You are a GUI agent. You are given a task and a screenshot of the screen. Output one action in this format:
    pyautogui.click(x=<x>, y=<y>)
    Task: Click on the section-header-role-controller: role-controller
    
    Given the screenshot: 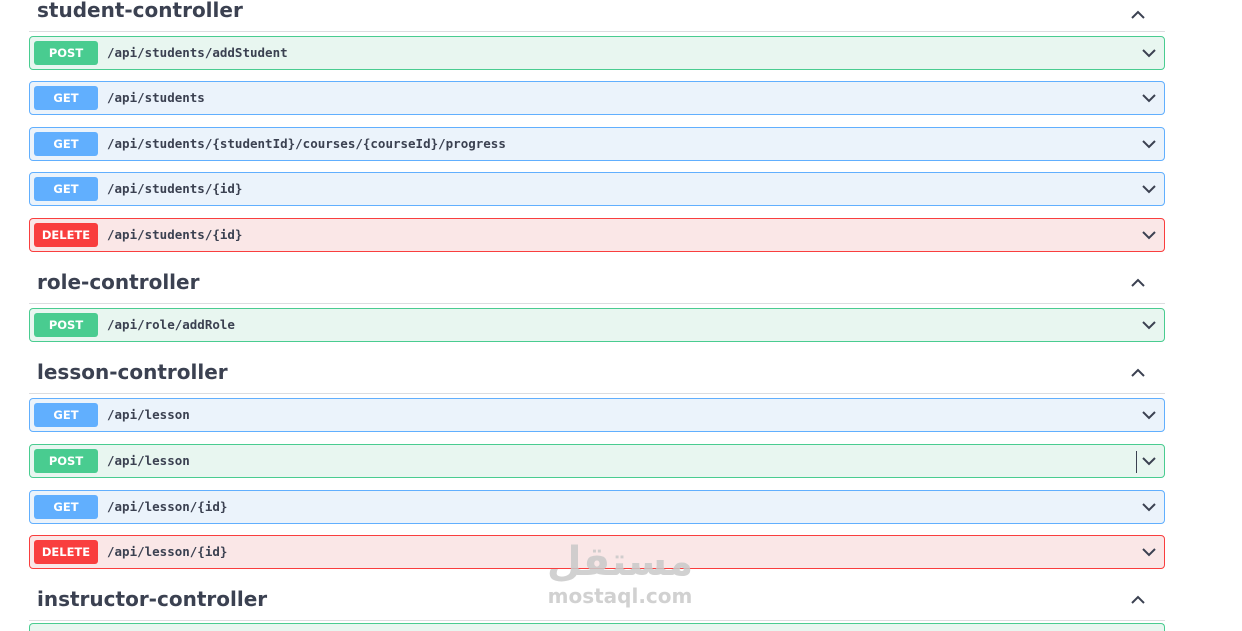 What is the action you would take?
    pyautogui.click(x=597, y=286)
    